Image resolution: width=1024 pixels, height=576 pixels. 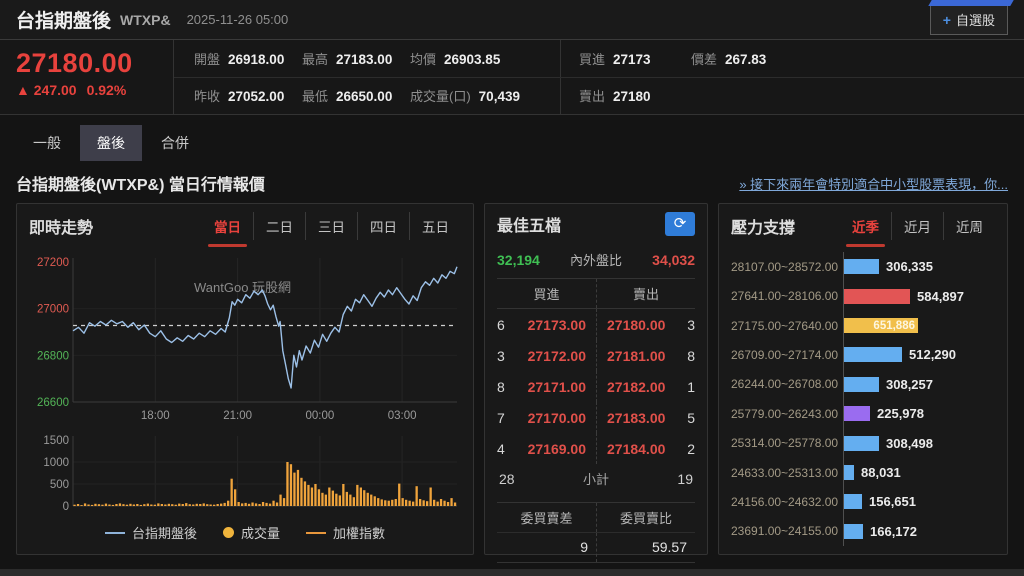 What do you see at coordinates (512, 138) in the screenshot?
I see `market-mode-tabs: 一般 盤後 合併` at bounding box center [512, 138].